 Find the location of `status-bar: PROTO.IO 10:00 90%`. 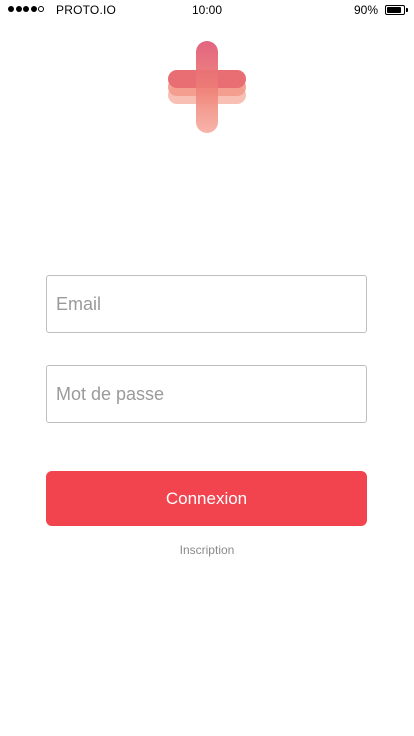

status-bar: PROTO.IO 10:00 90% is located at coordinates (207, 10).